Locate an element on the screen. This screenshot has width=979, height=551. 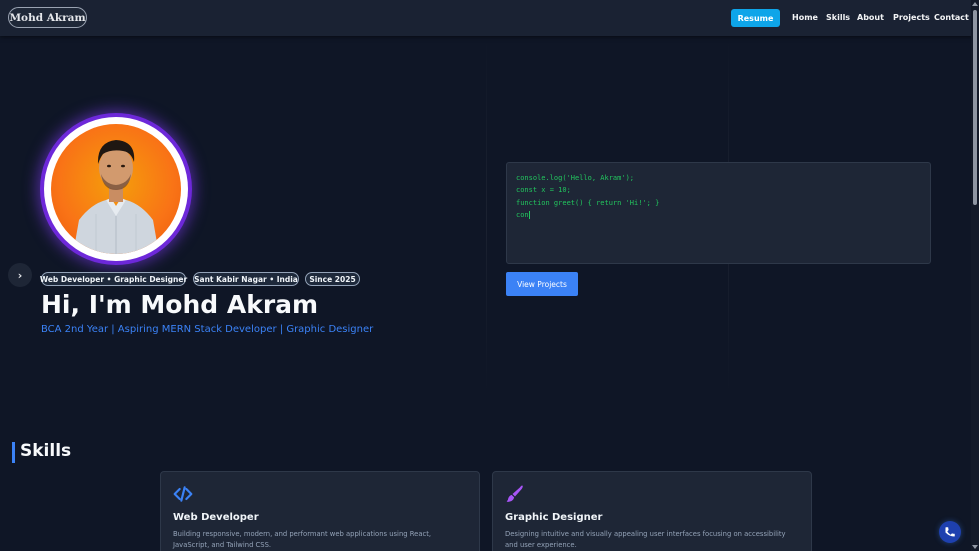
page-scrollbar is located at coordinates (975, 275).